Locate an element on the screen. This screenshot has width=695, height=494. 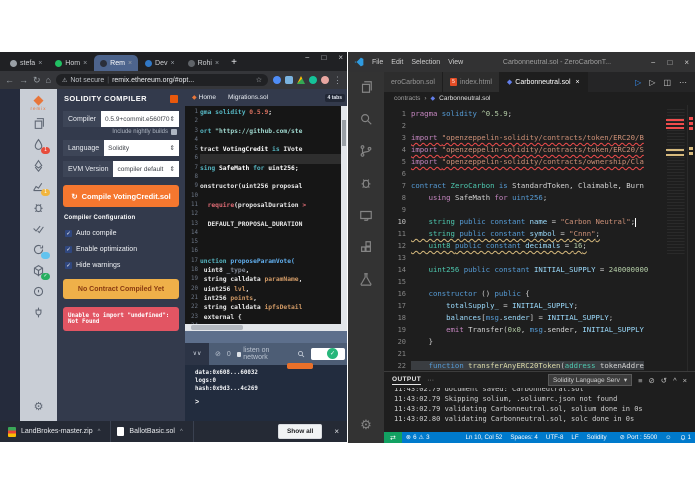
test-beaker-icon is located at coordinates (366, 281).